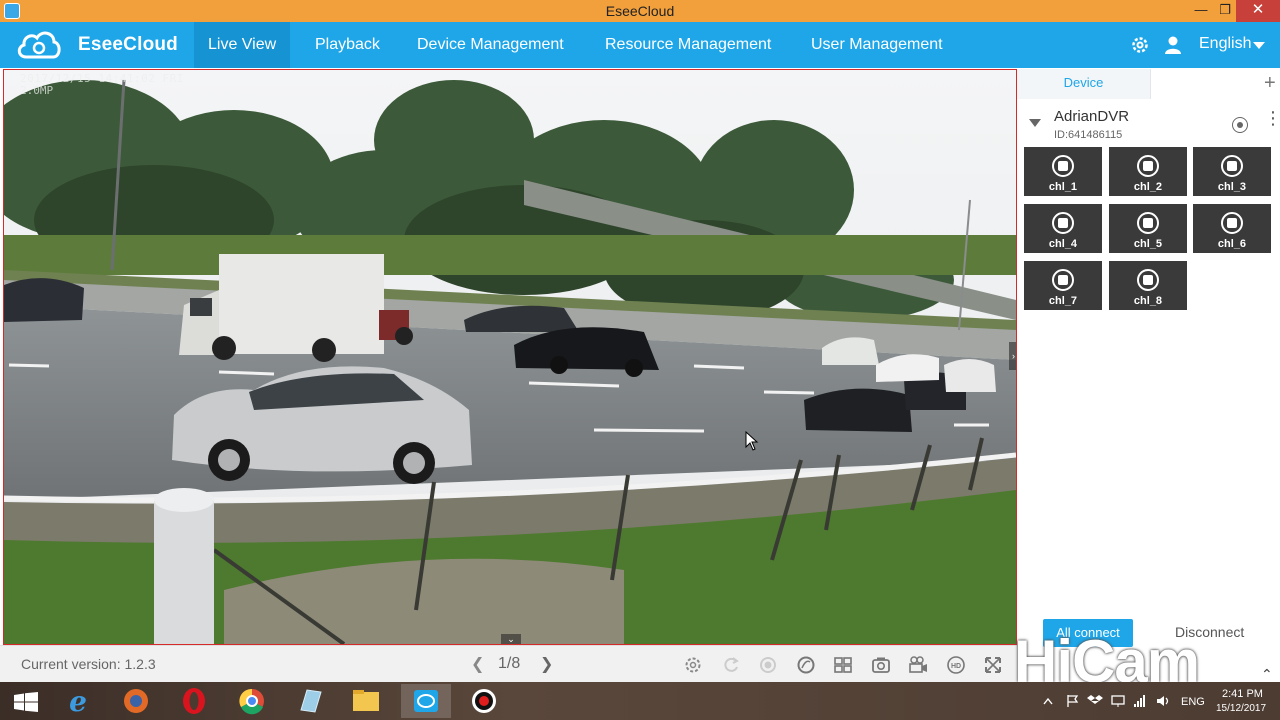  I want to click on osd-resolution: 2.0MP, so click(37, 90).